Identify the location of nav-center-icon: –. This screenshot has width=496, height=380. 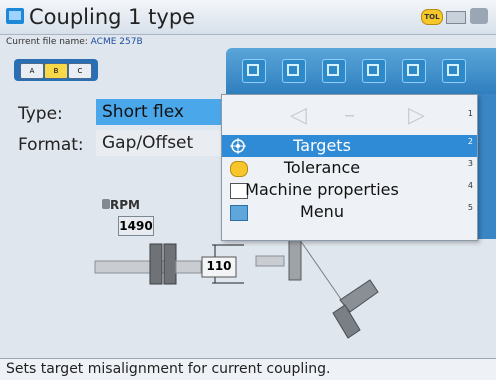
(349, 115).